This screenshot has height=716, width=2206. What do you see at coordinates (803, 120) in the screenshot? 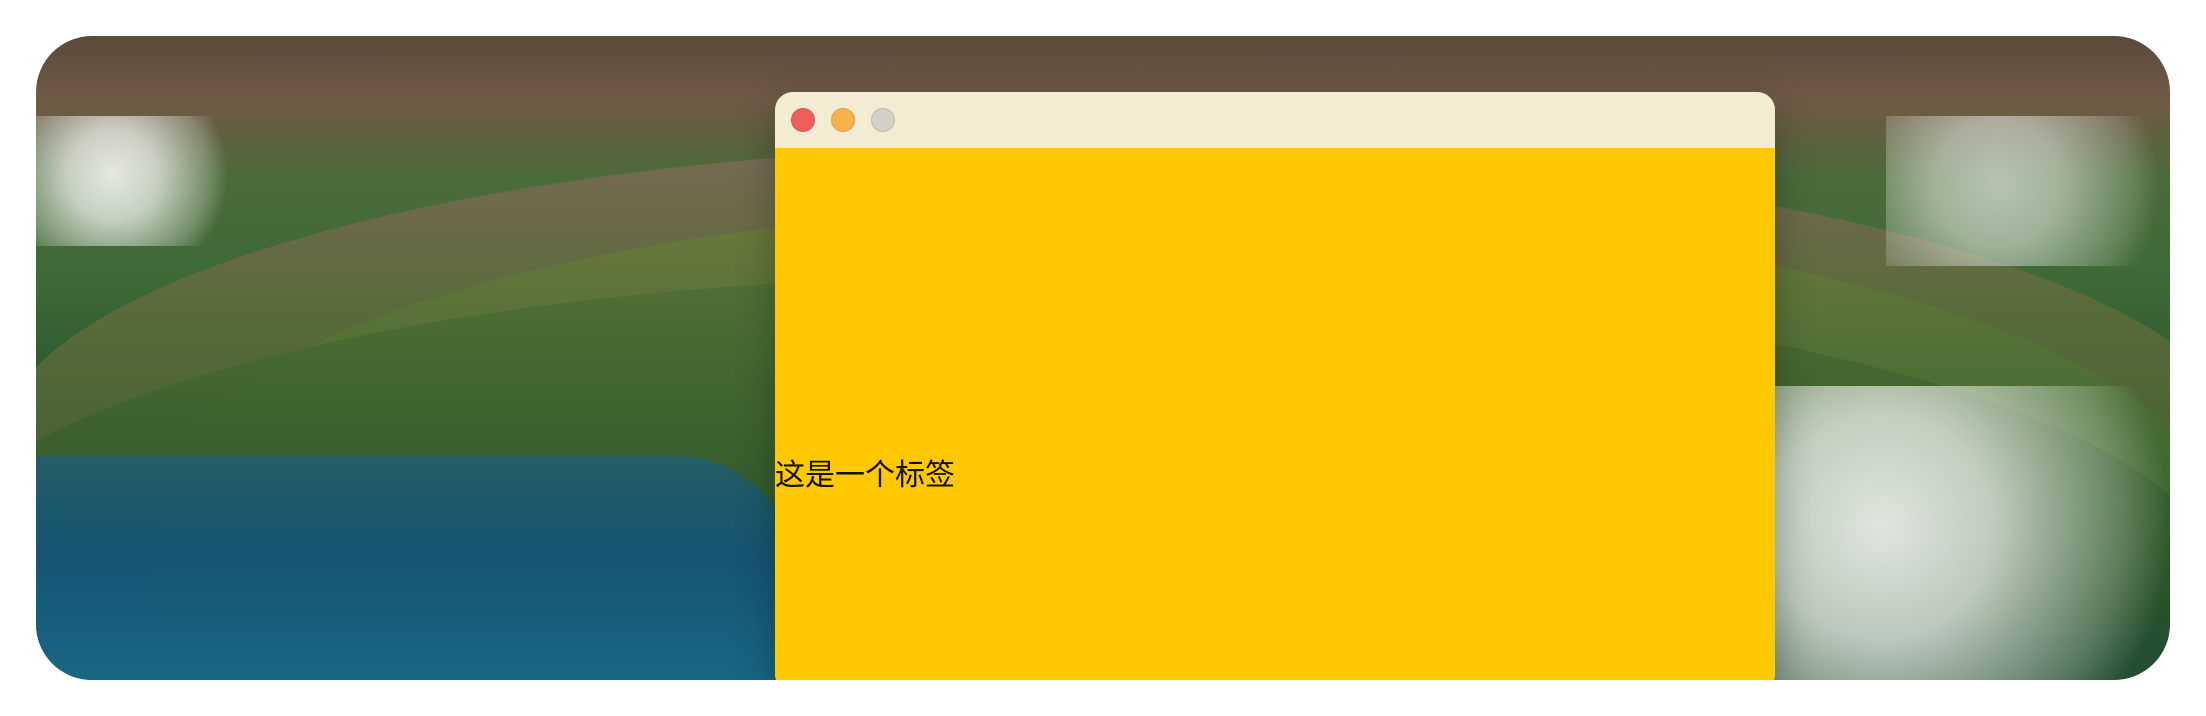
I see `close-window-button` at bounding box center [803, 120].